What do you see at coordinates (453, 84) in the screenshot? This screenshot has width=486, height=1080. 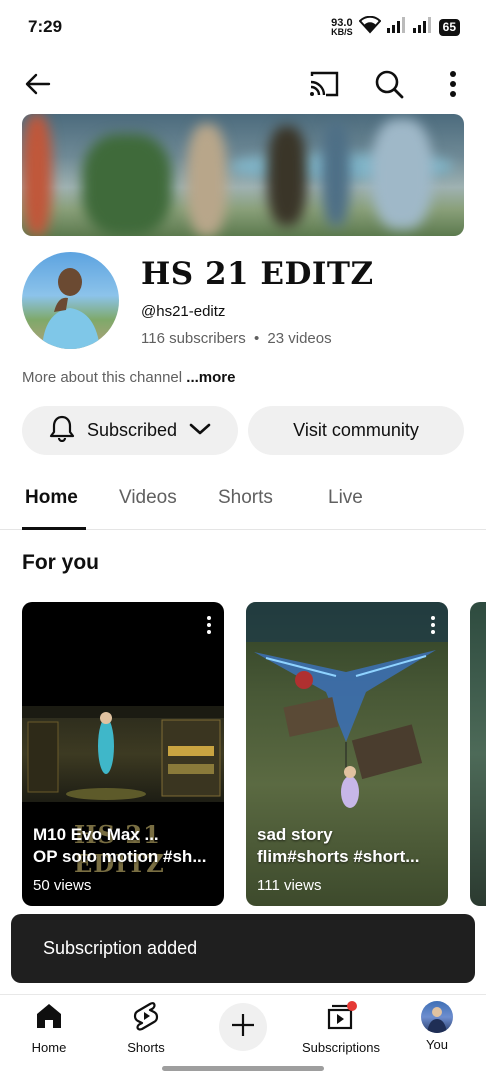 I see `more-vert-icon` at bounding box center [453, 84].